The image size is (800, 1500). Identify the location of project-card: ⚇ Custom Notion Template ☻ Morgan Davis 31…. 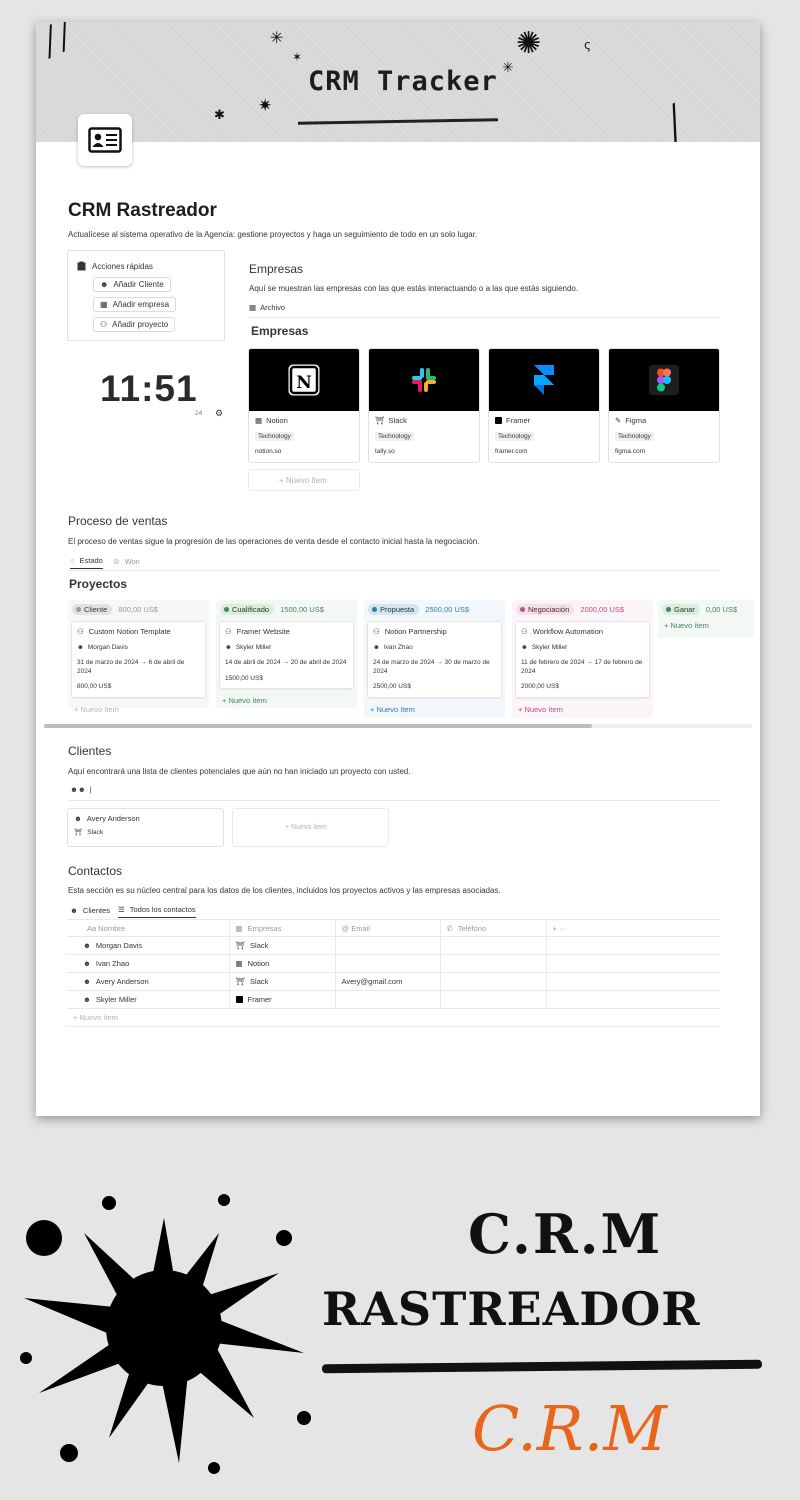
(138, 659).